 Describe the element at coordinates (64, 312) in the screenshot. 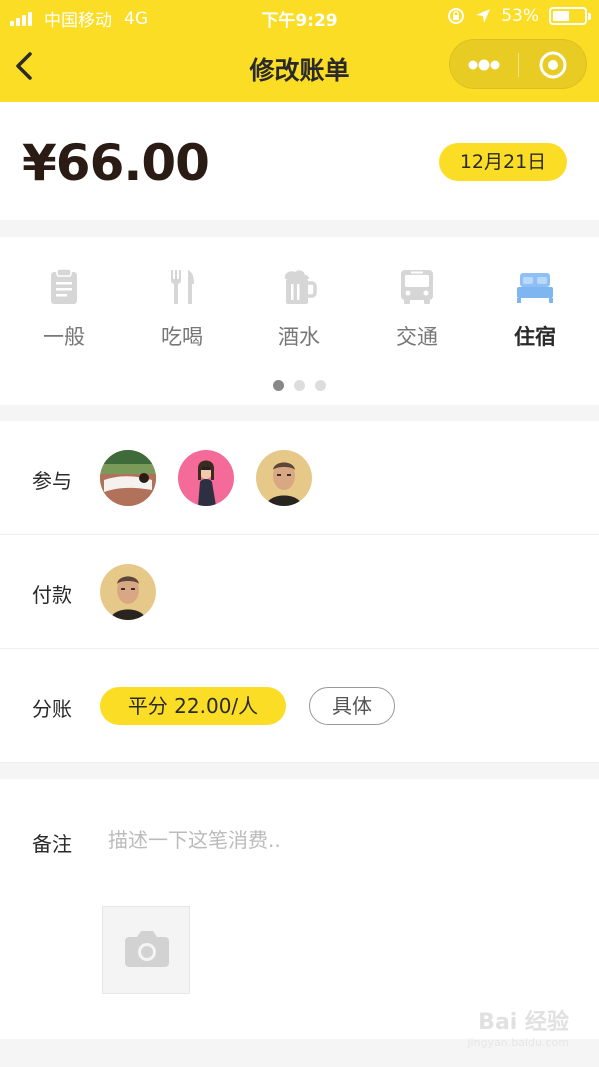

I see `category-general: 一般` at that location.